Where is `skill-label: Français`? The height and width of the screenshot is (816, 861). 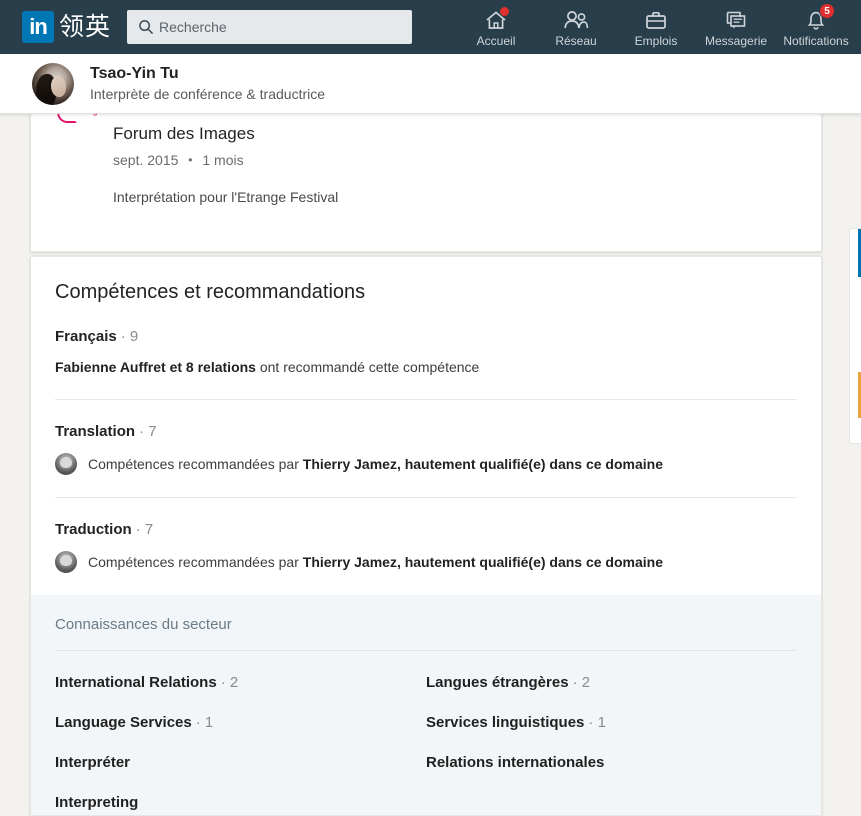 skill-label: Français is located at coordinates (86, 336).